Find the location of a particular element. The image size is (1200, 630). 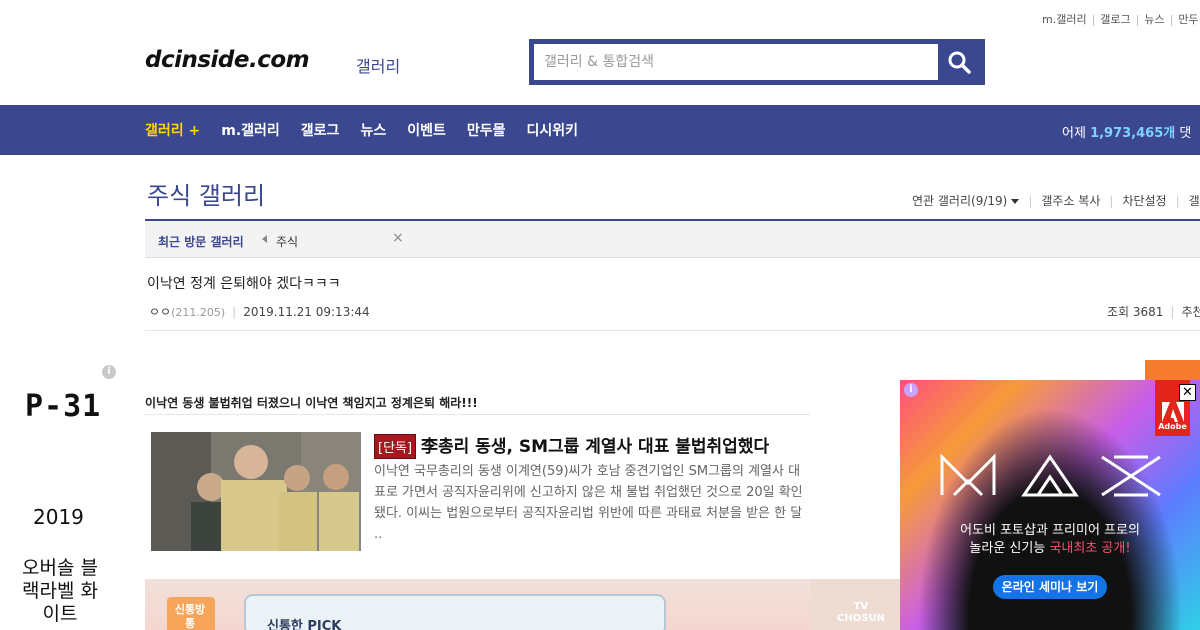

news-photo is located at coordinates (256, 491).